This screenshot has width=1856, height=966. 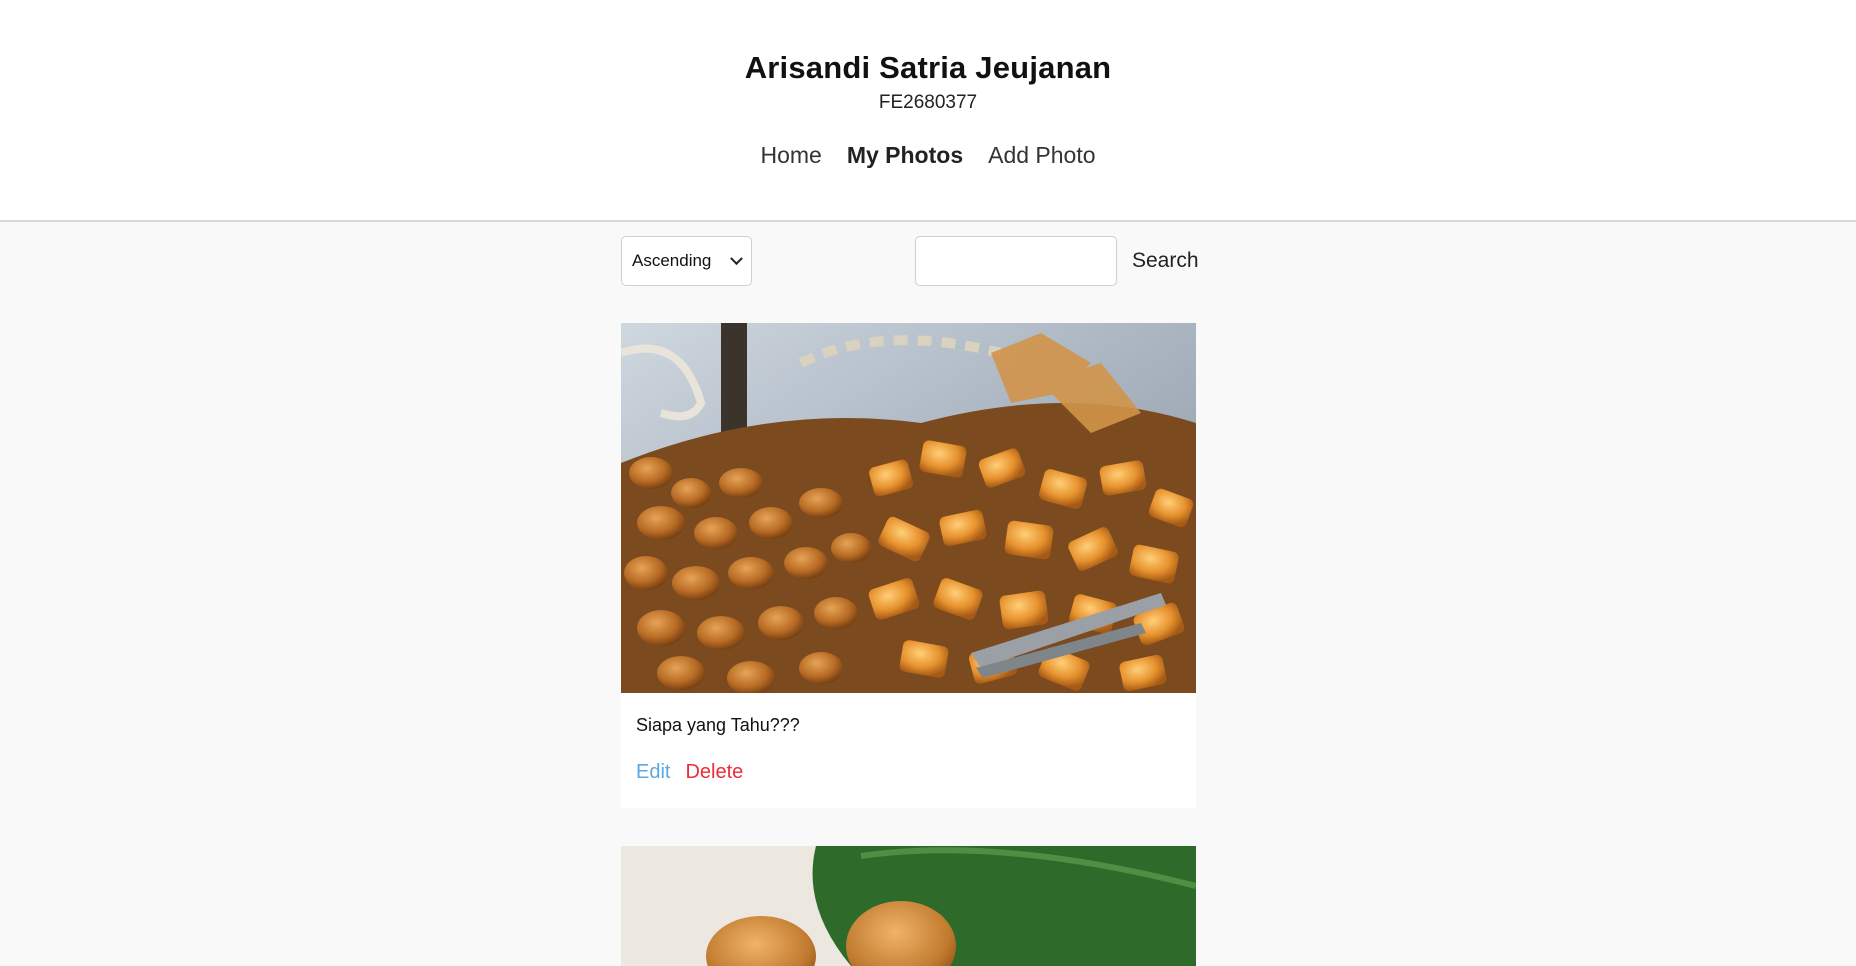 What do you see at coordinates (718, 725) in the screenshot?
I see `photo-caption: Siapa yang Tahu???` at bounding box center [718, 725].